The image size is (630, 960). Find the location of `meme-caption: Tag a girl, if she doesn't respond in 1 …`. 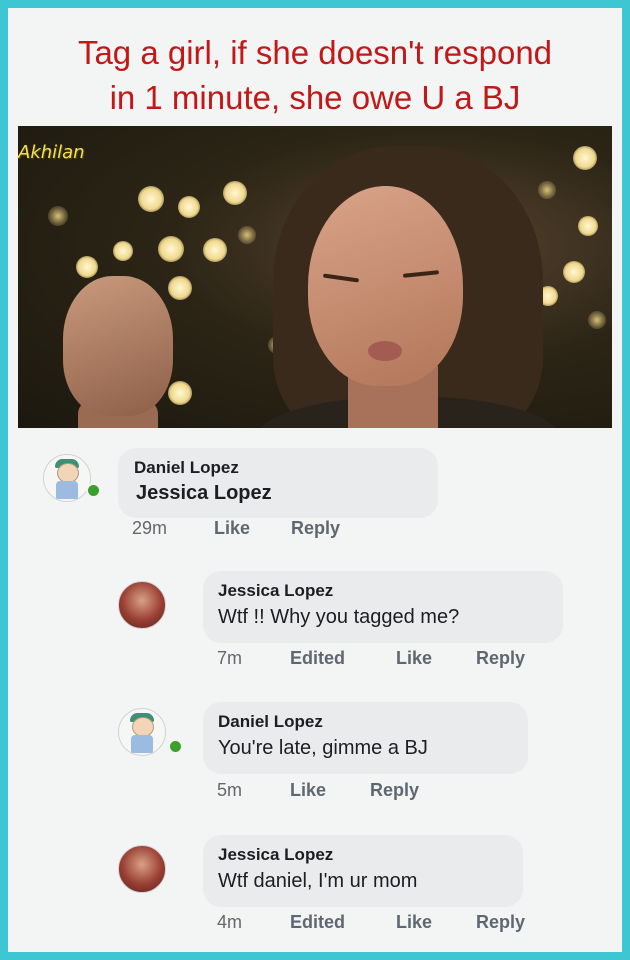

meme-caption: Tag a girl, if she doesn't respond in 1 … is located at coordinates (315, 75).